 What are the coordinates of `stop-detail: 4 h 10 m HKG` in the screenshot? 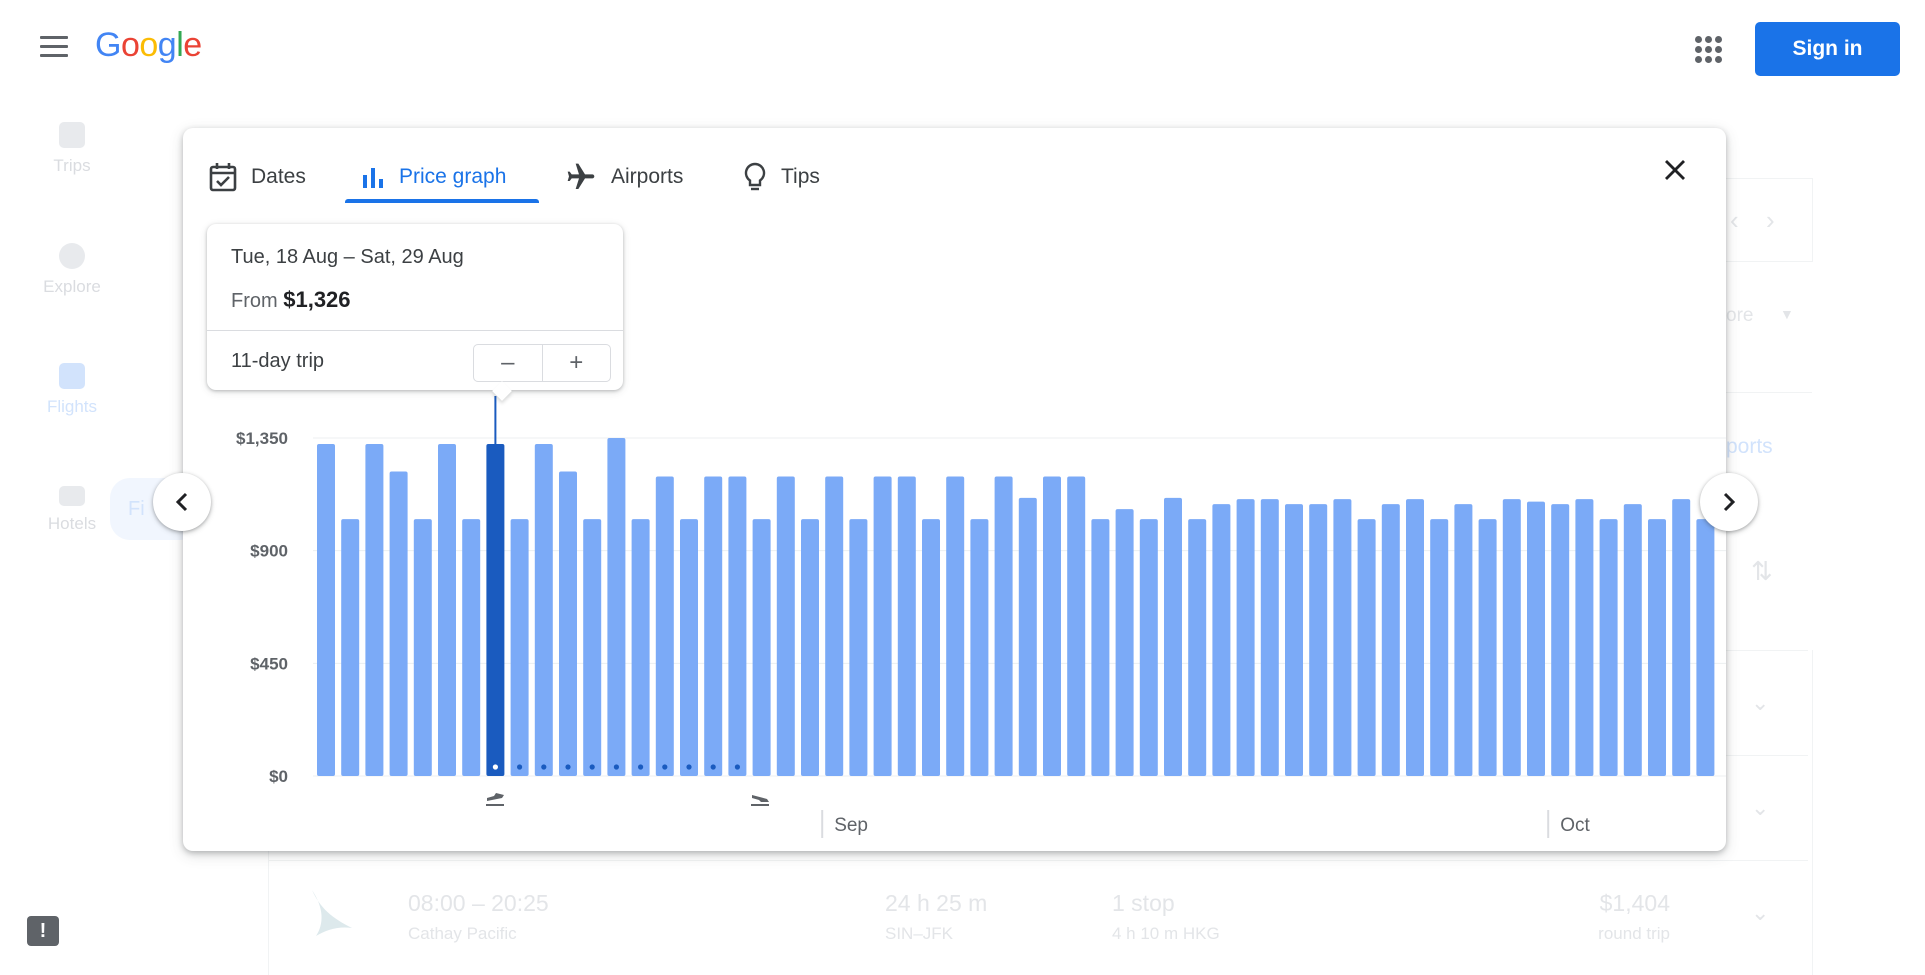 It's located at (1166, 933).